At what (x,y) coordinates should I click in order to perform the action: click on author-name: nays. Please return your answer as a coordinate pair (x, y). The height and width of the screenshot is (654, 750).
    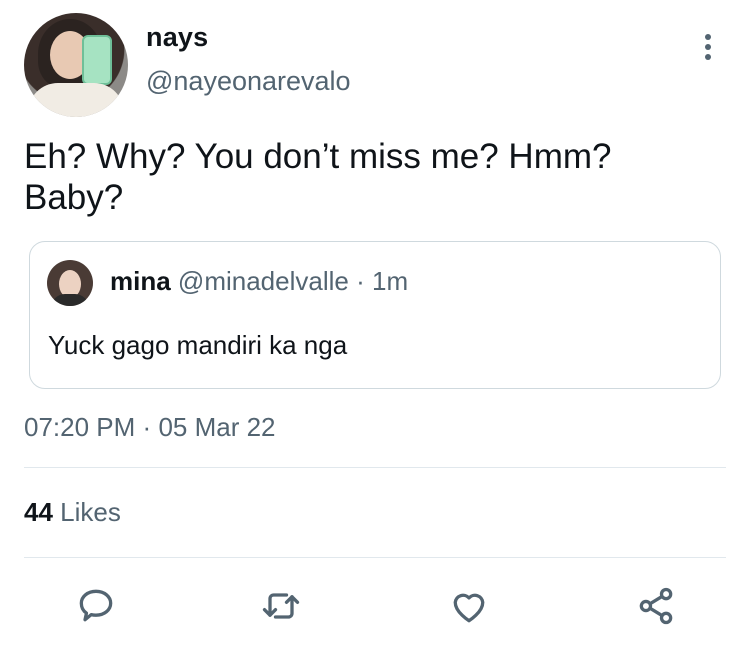
    Looking at the image, I should click on (177, 37).